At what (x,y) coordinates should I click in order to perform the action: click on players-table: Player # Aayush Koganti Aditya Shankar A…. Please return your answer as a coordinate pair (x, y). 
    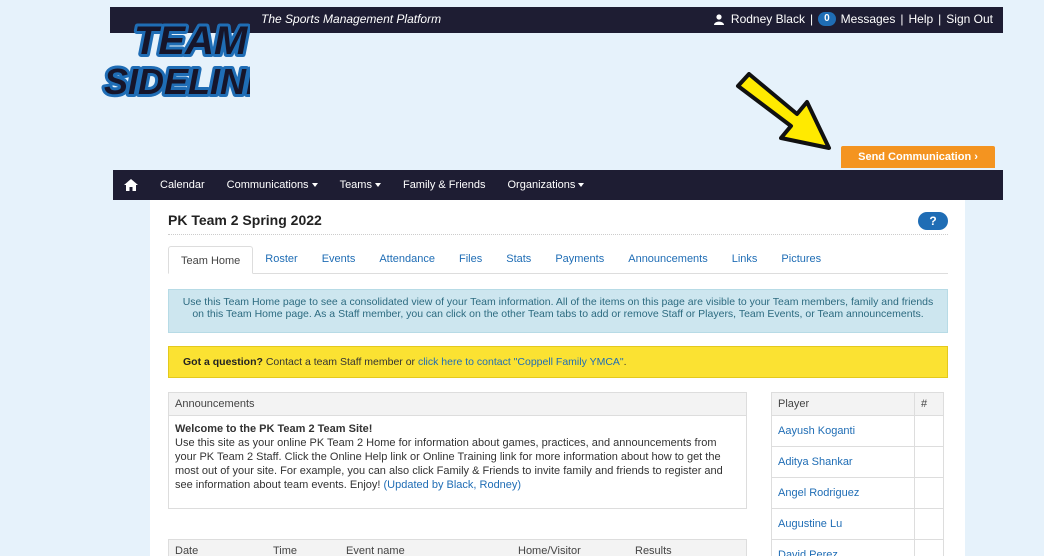
    Looking at the image, I should click on (857, 474).